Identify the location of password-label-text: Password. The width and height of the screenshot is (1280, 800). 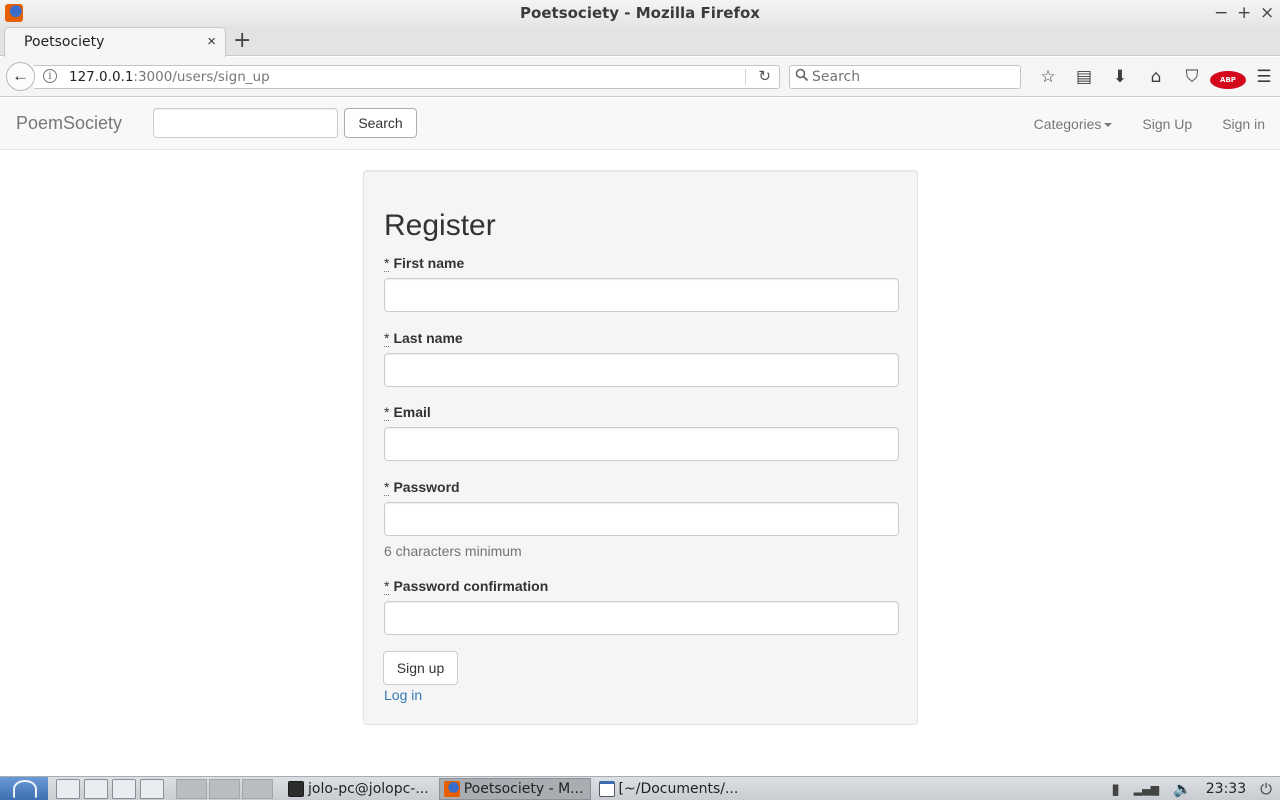
(426, 487).